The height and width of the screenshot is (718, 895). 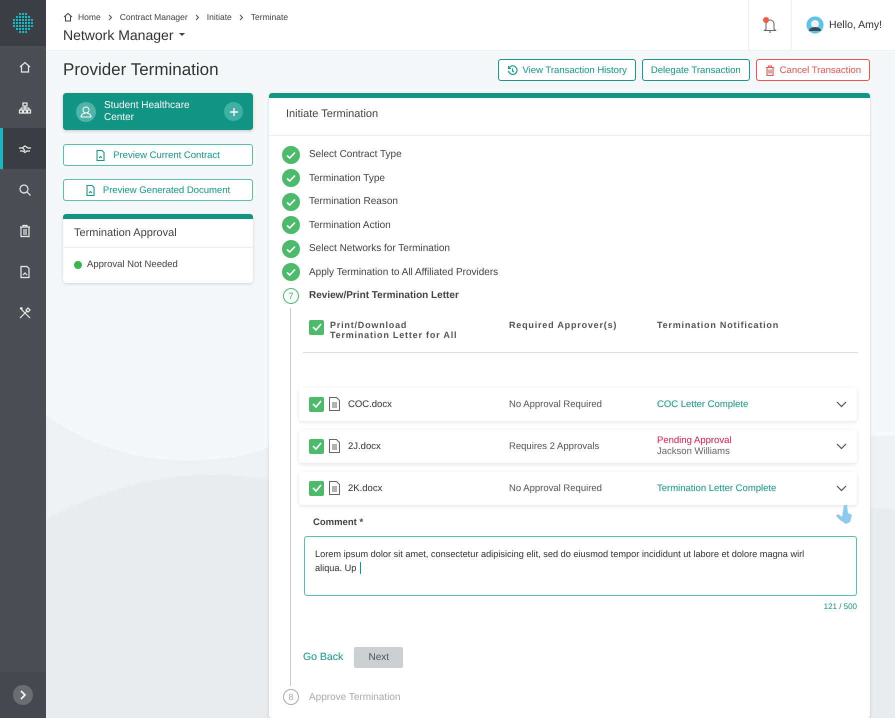 What do you see at coordinates (355, 154) in the screenshot?
I see `step-label: Select Contract Type` at bounding box center [355, 154].